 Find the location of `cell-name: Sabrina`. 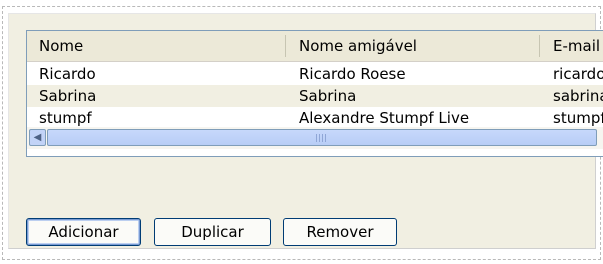

cell-name: Sabrina is located at coordinates (68, 96).